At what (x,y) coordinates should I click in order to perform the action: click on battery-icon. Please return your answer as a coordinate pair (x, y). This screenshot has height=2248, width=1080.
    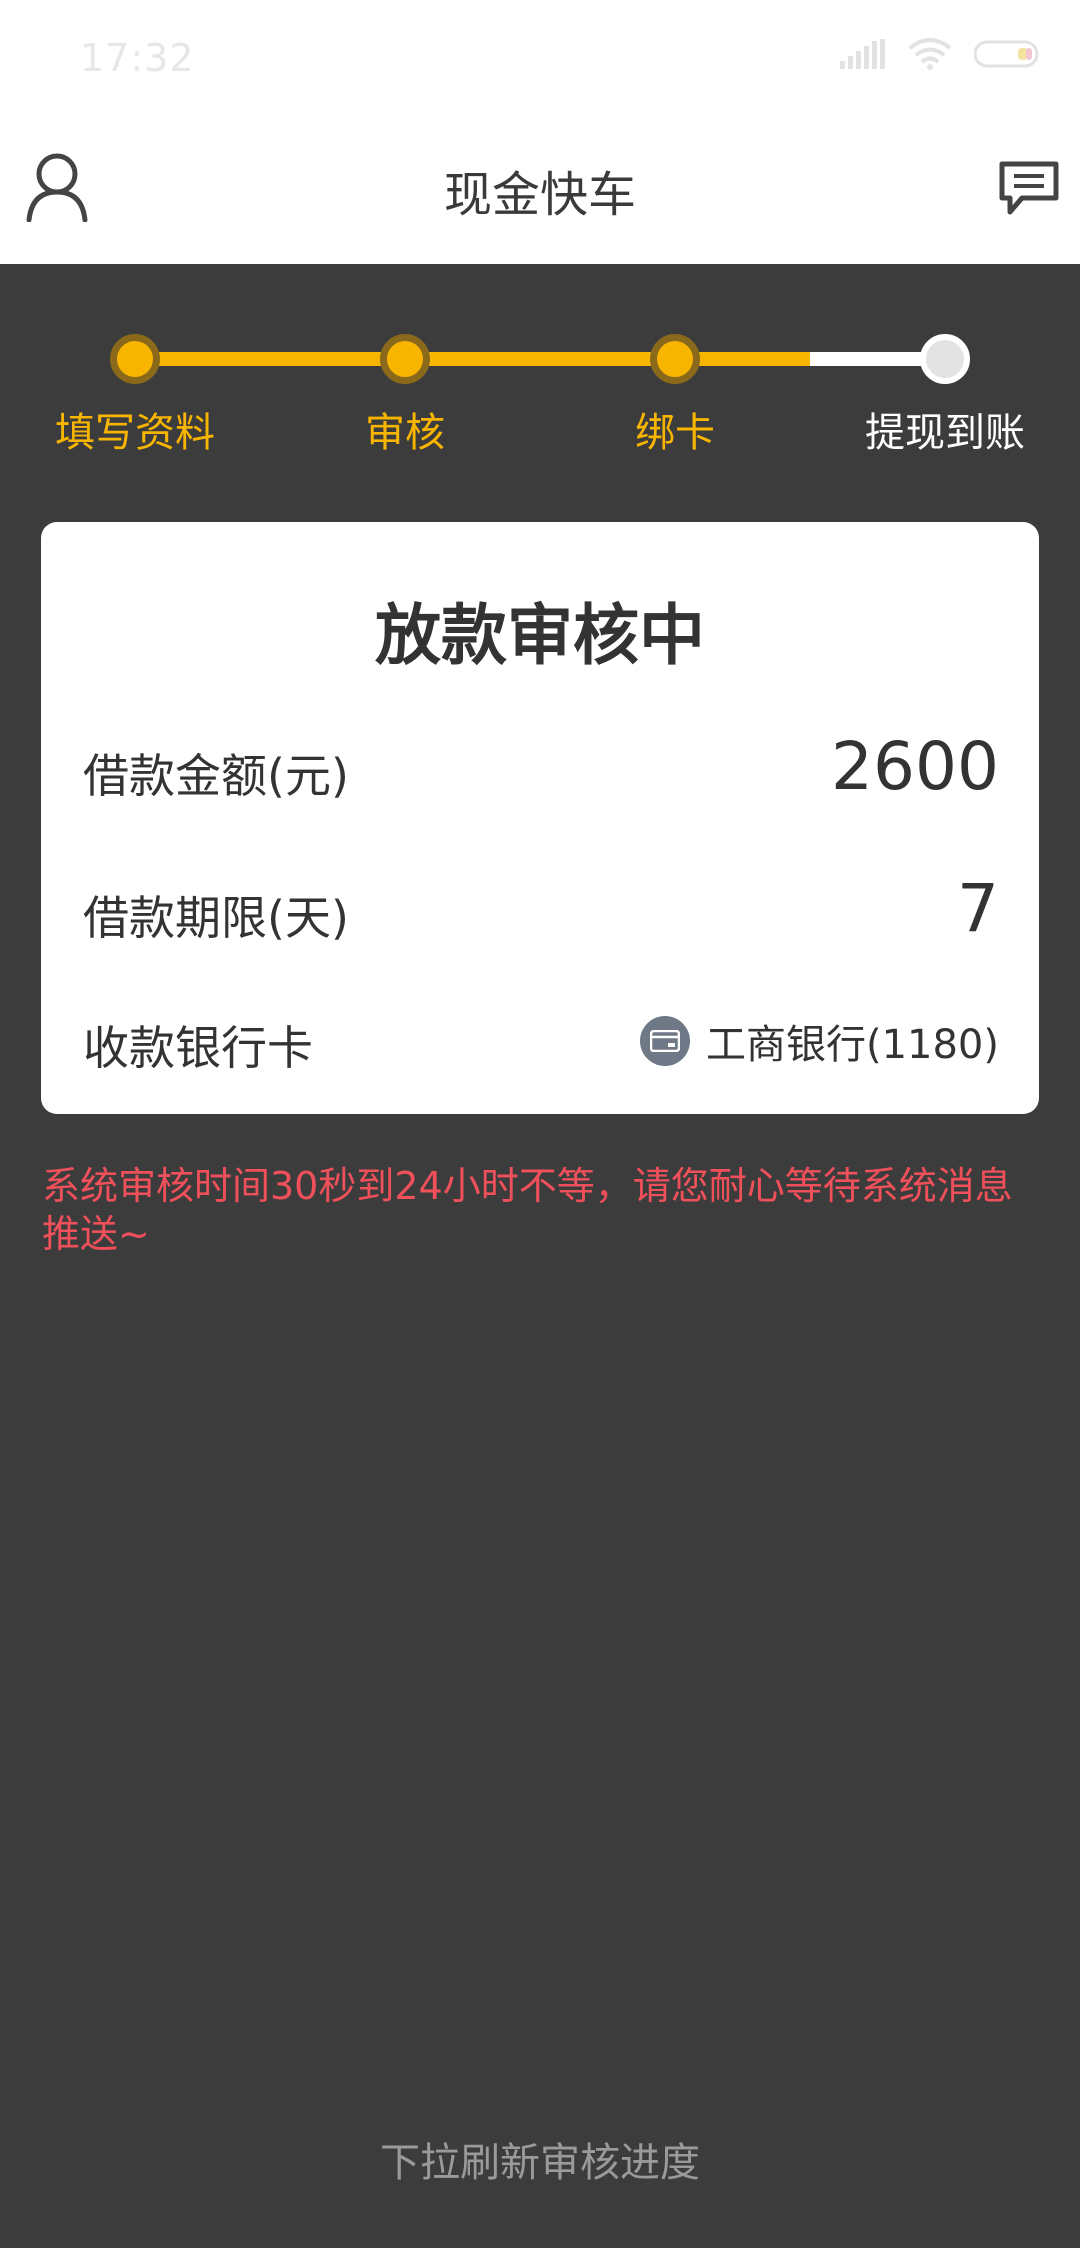
    Looking at the image, I should click on (1006, 54).